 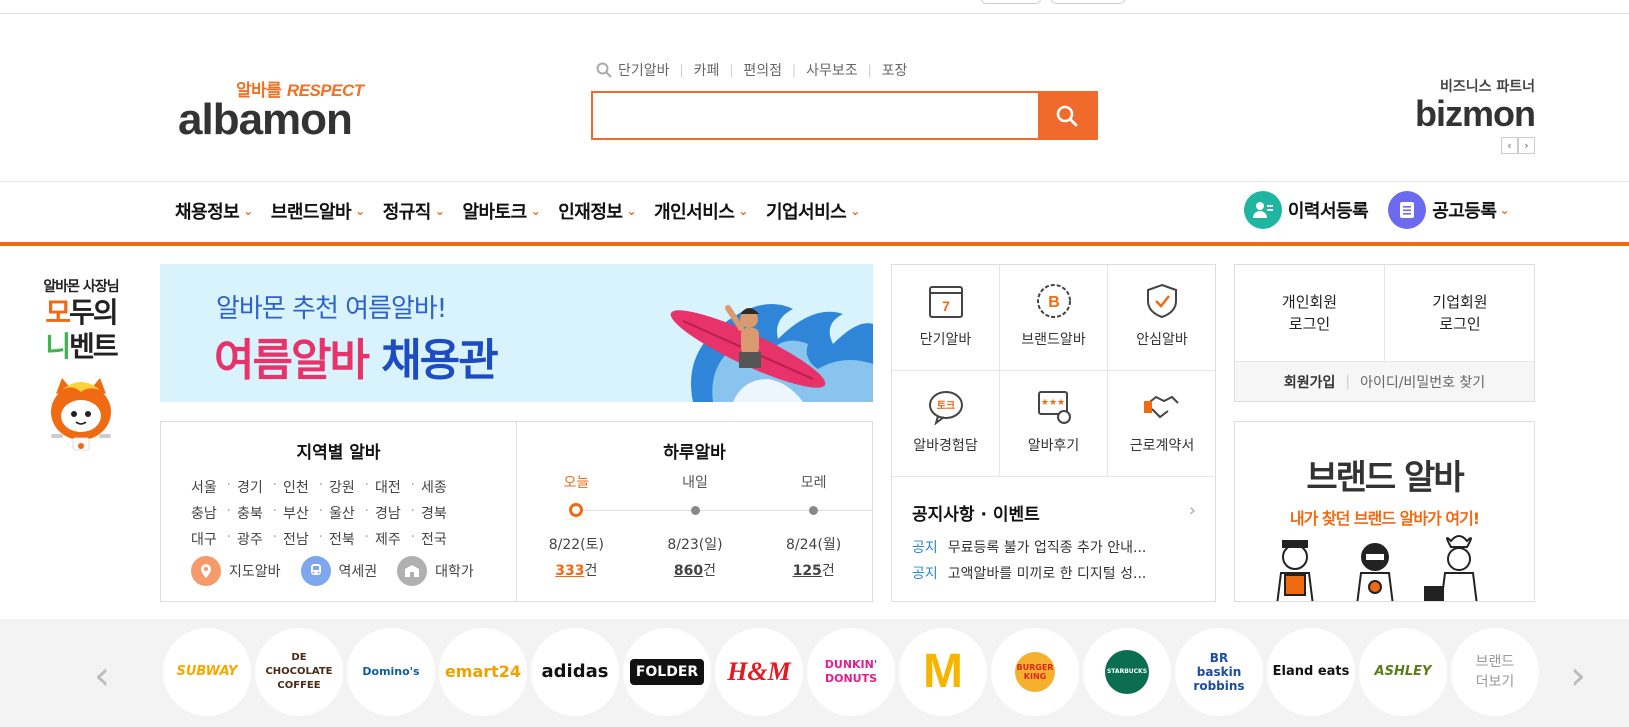 I want to click on station-jobs-link: 역세권, so click(x=338, y=571).